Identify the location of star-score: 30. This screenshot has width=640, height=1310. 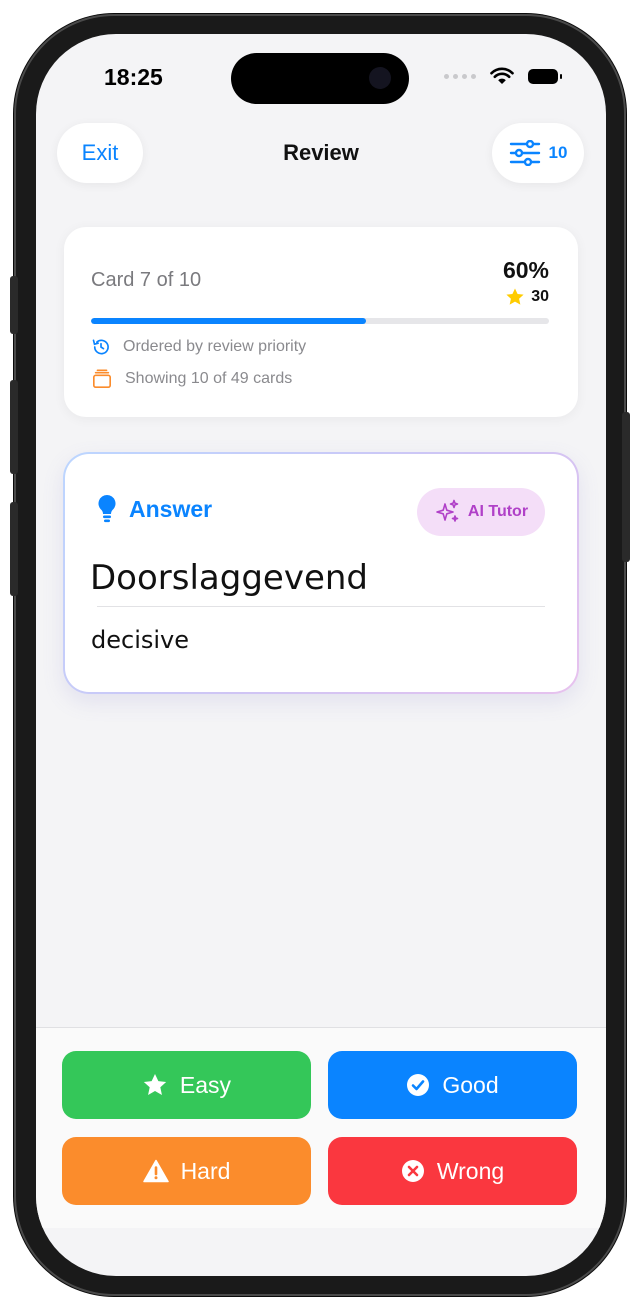
(527, 297).